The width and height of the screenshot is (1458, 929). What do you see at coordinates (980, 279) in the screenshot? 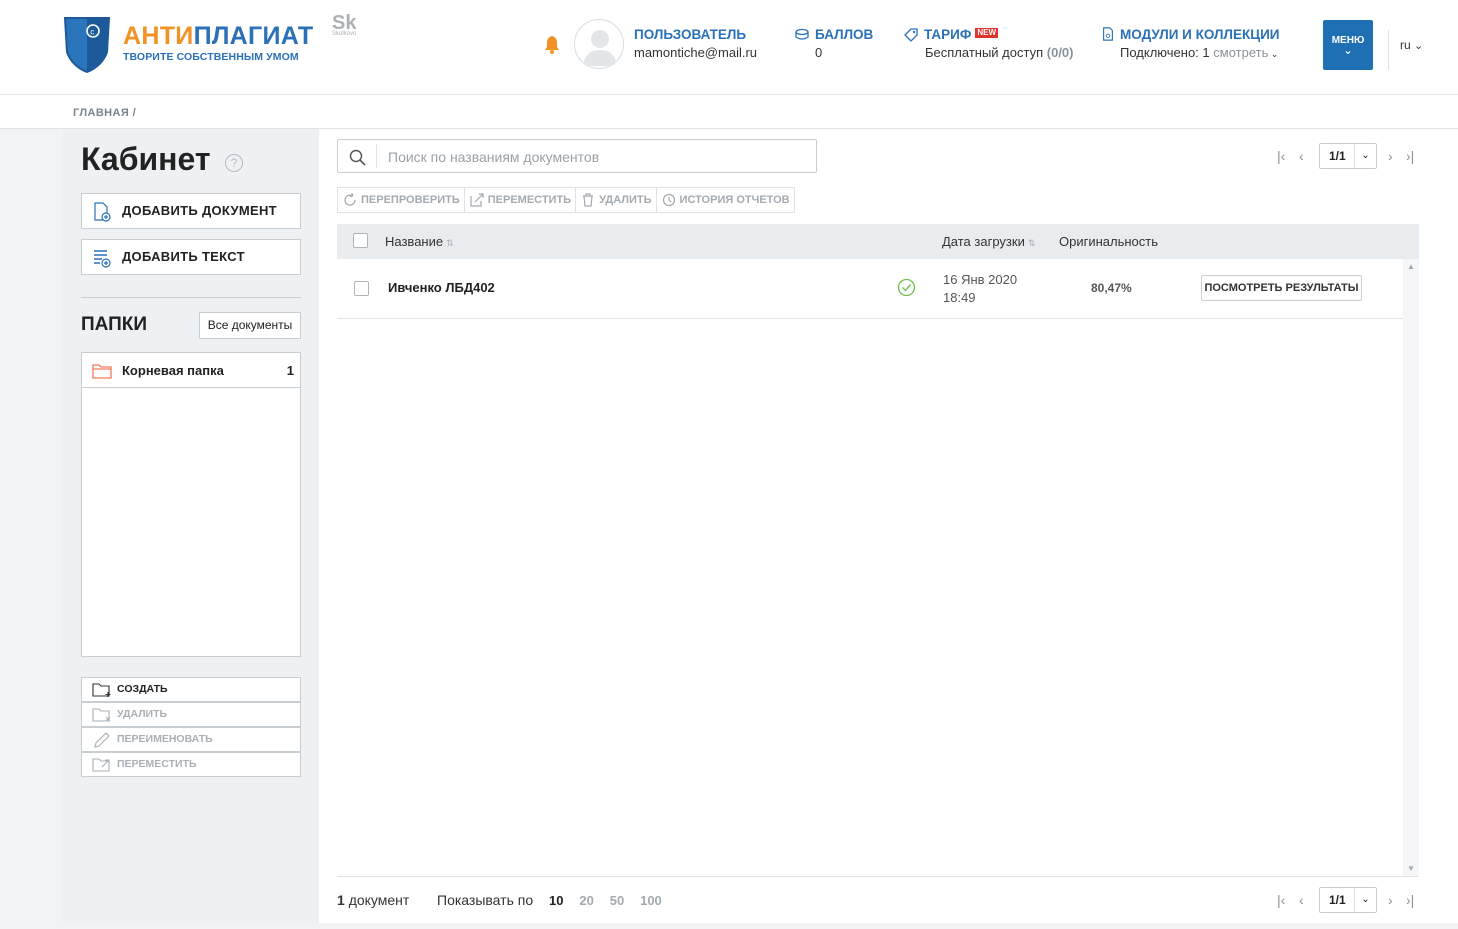
I see `document-date-day: 16 Янв 2020` at bounding box center [980, 279].